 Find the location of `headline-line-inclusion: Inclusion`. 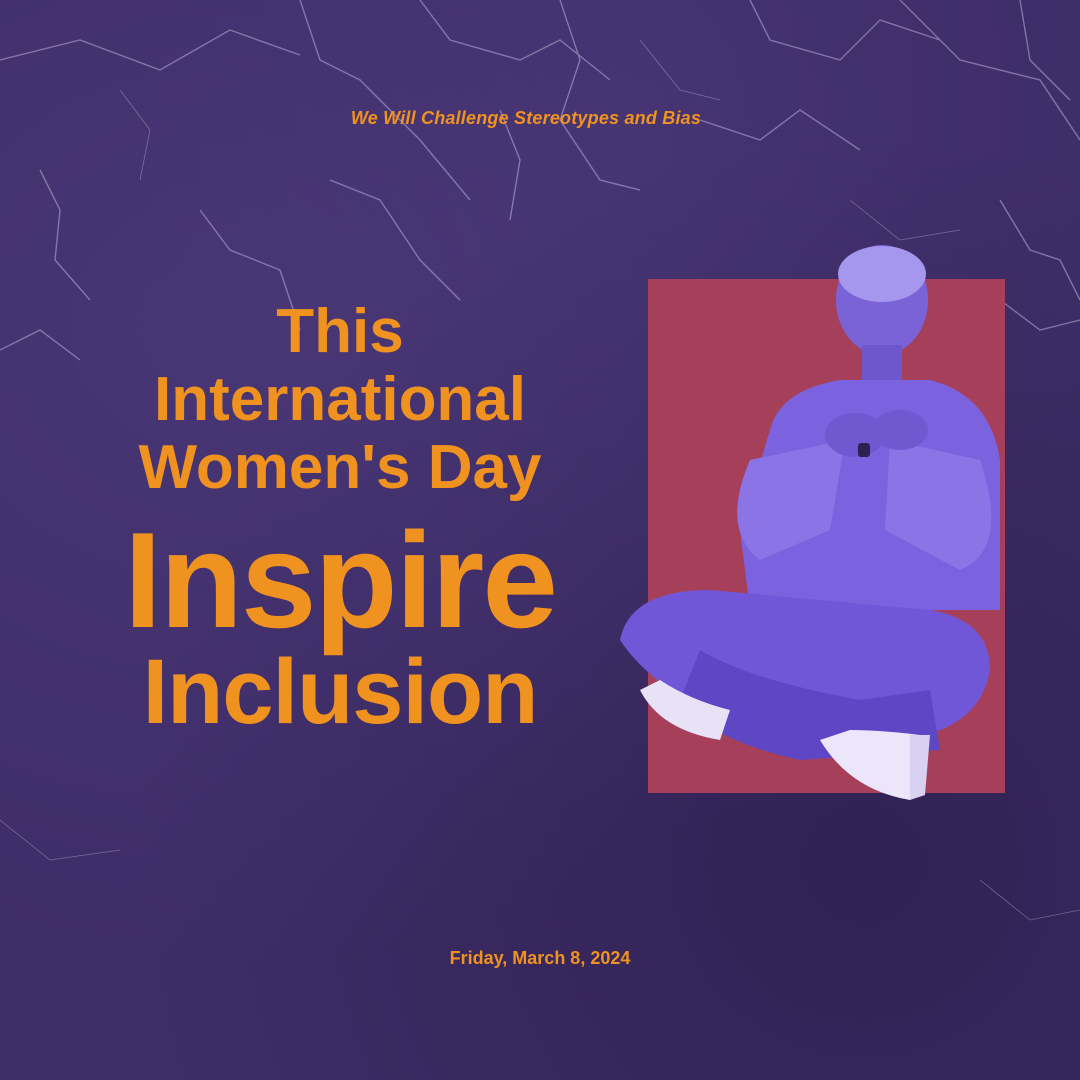

headline-line-inclusion: Inclusion is located at coordinates (340, 692).